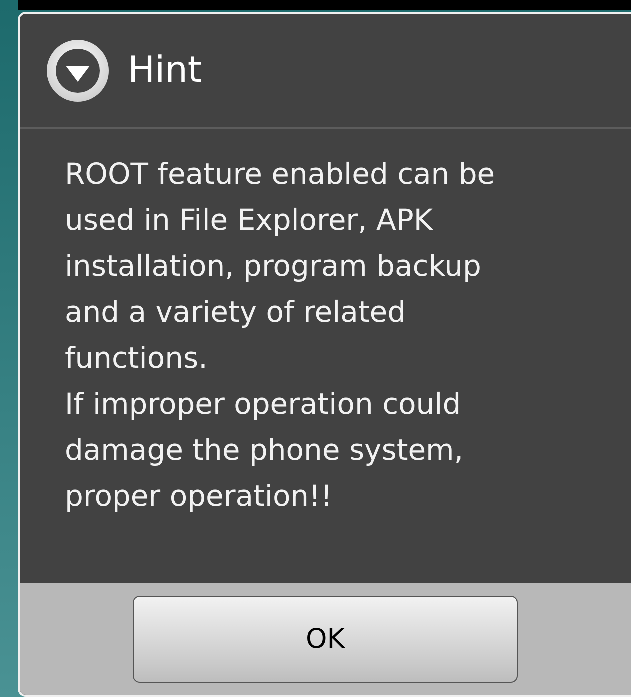 This screenshot has height=697, width=631. Describe the element at coordinates (325, 639) in the screenshot. I see `ok-button: OK` at that location.